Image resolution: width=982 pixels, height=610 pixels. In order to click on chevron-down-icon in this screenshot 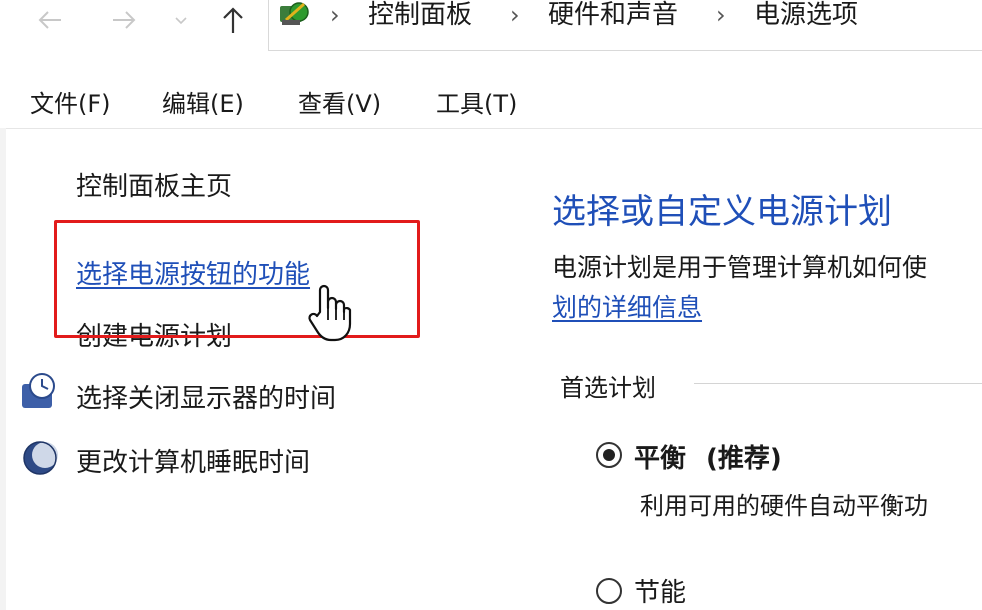, I will do `click(181, 21)`.